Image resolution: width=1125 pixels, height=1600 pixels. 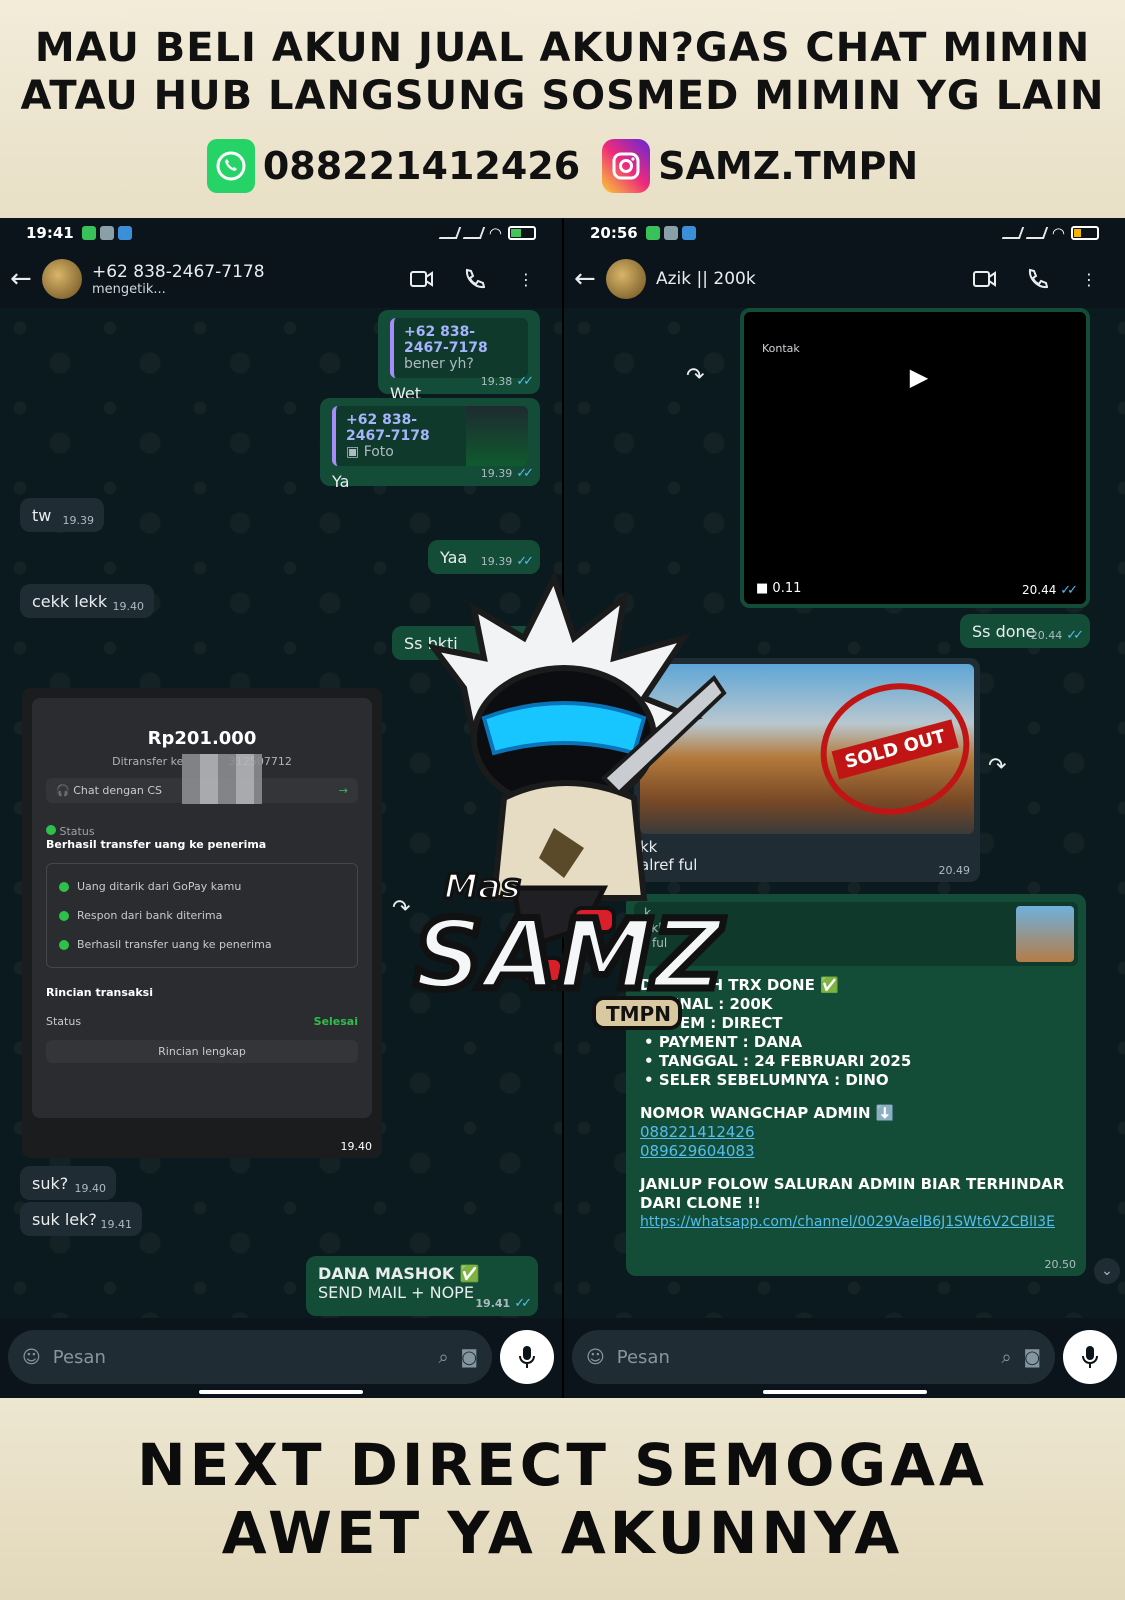 I want to click on message-text: suk?, so click(x=50, y=1183).